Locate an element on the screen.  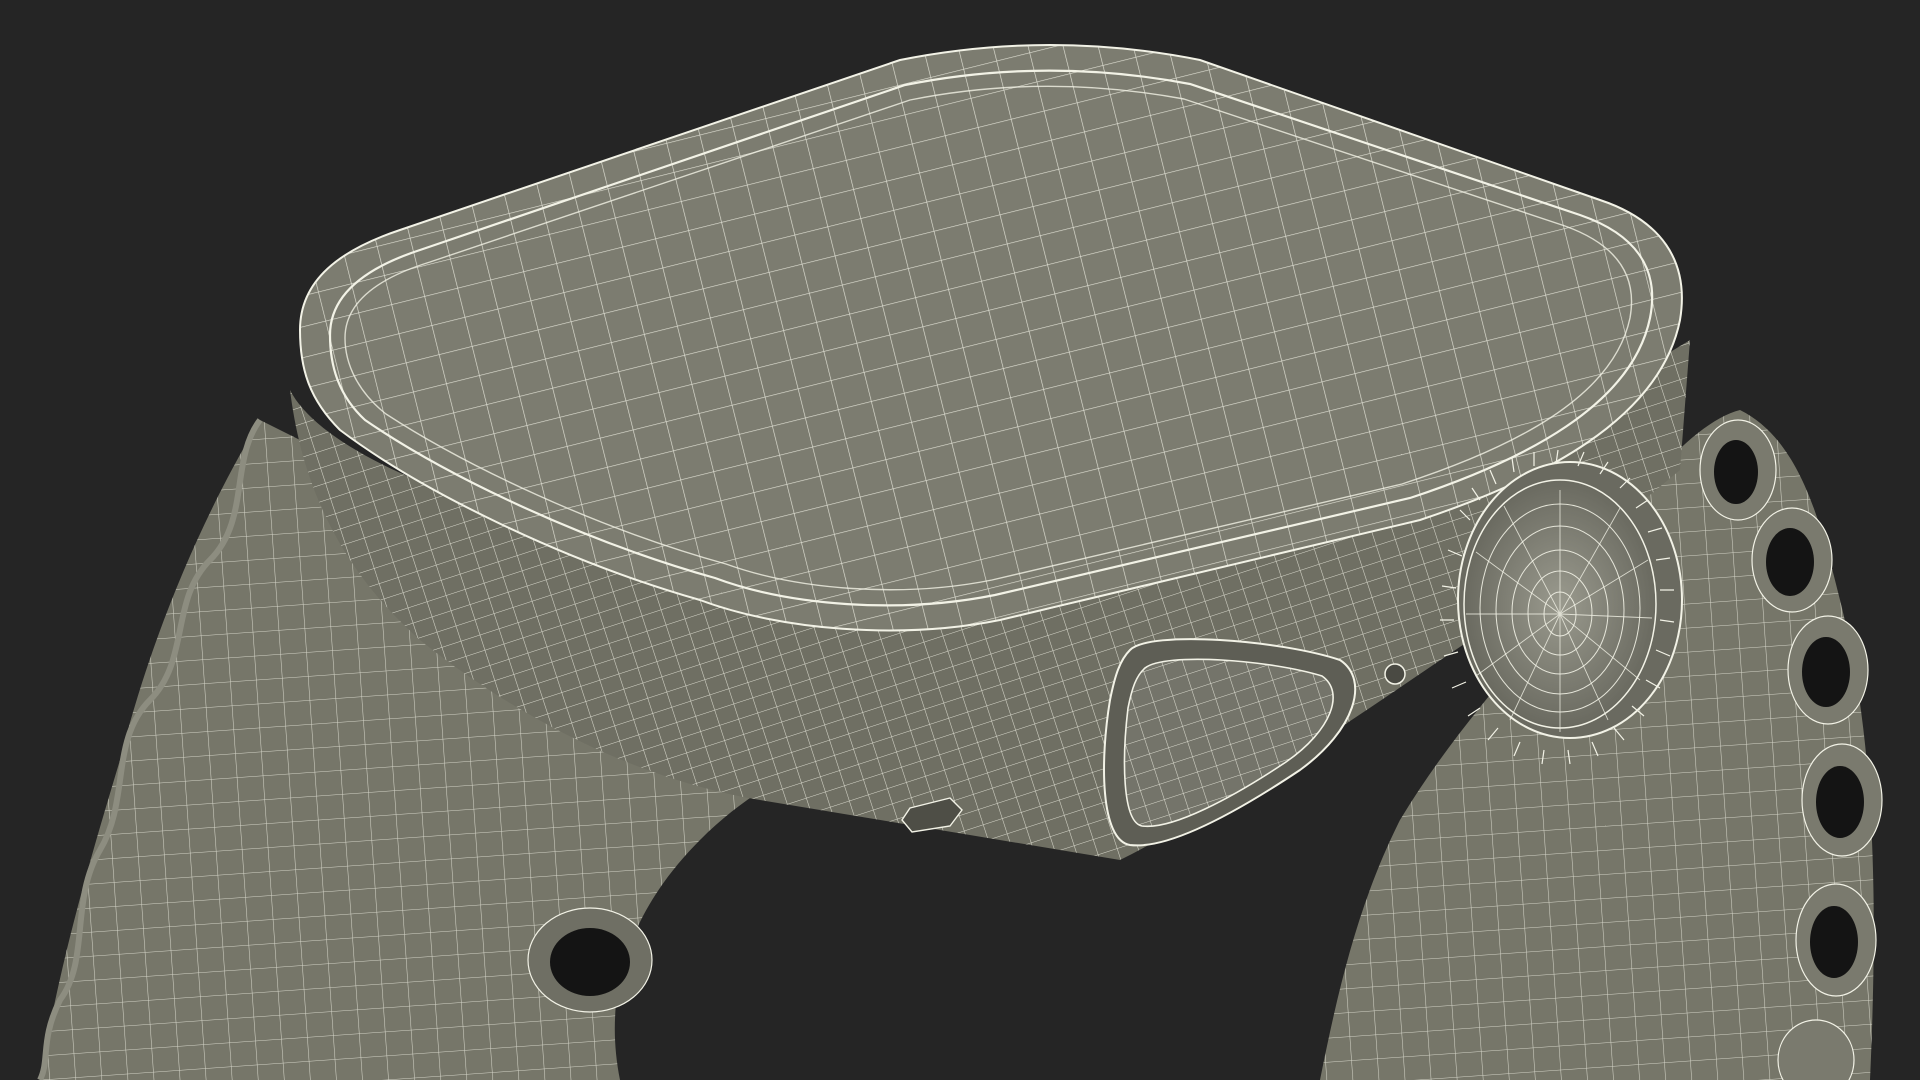
left-strap-hole is located at coordinates (590, 960).